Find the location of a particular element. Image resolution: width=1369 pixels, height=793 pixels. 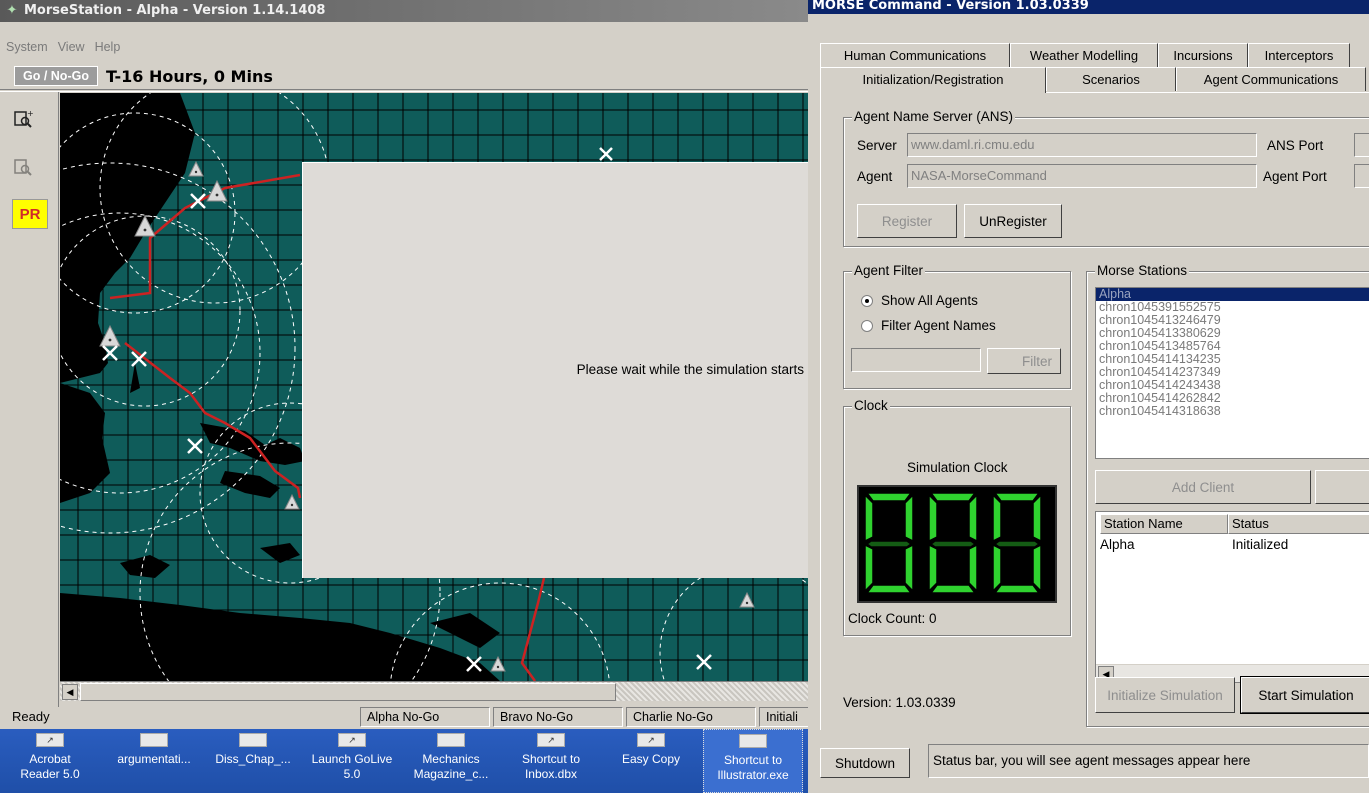

agent-filter-label: Agent Filter is located at coordinates (889, 270).